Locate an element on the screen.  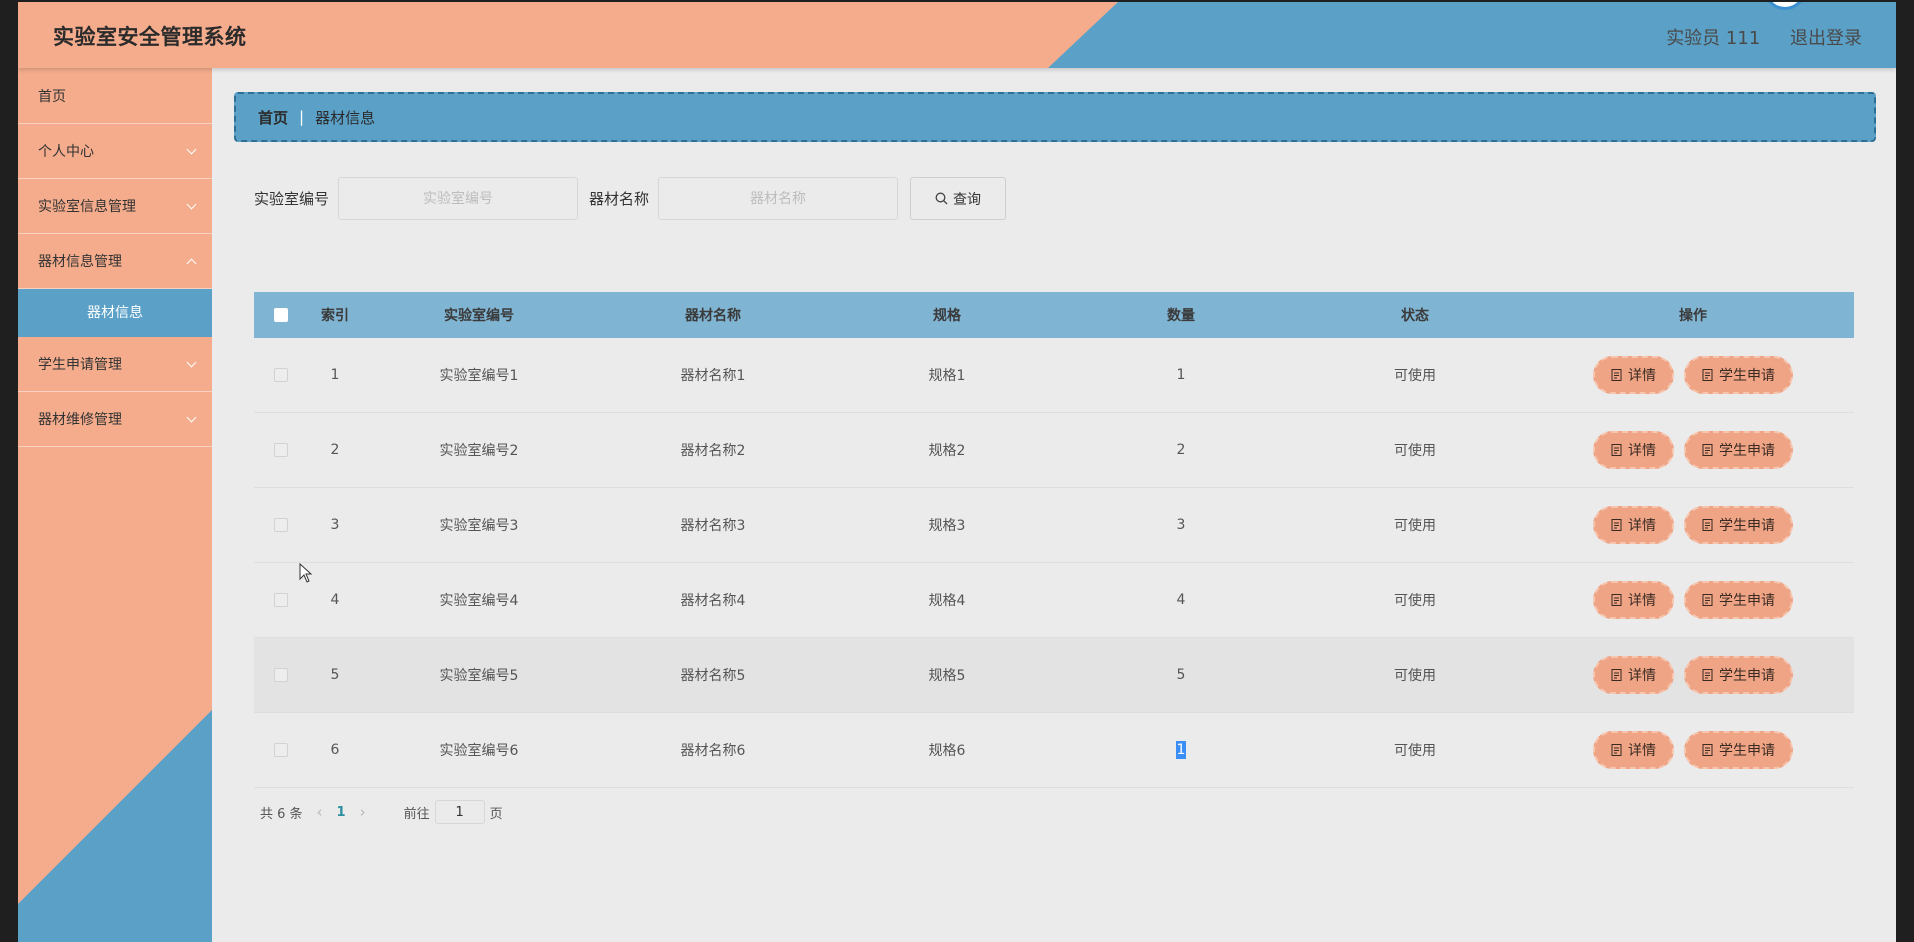
equipment-name-cell: 器材名称1 is located at coordinates (713, 376).